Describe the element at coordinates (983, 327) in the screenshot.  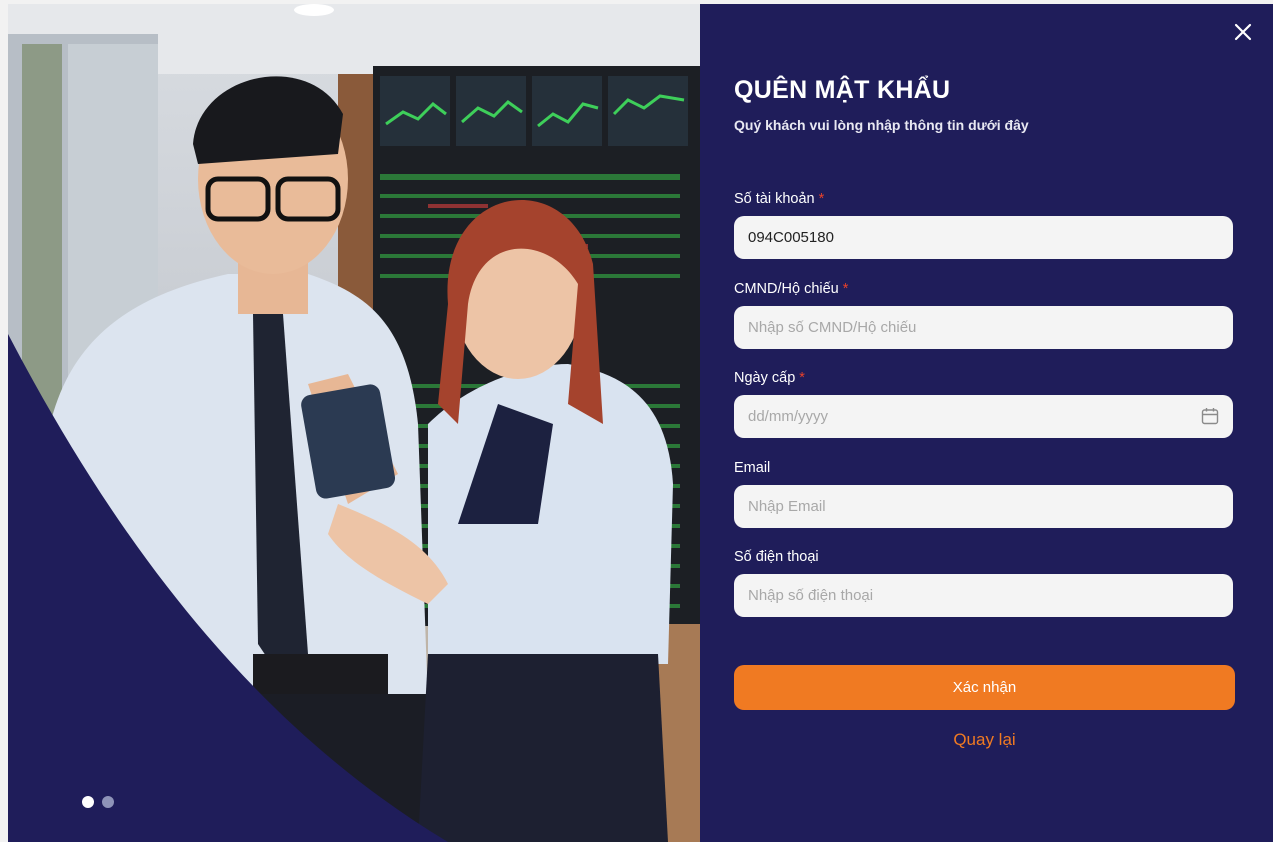
I see `id-card-input` at that location.